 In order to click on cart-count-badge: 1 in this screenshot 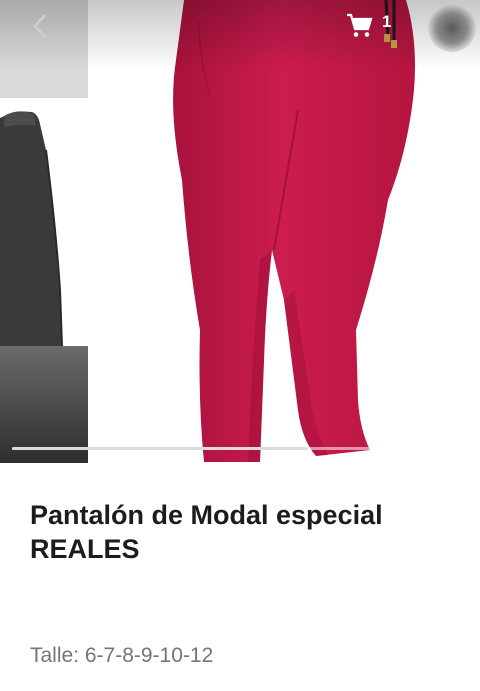, I will do `click(387, 21)`.